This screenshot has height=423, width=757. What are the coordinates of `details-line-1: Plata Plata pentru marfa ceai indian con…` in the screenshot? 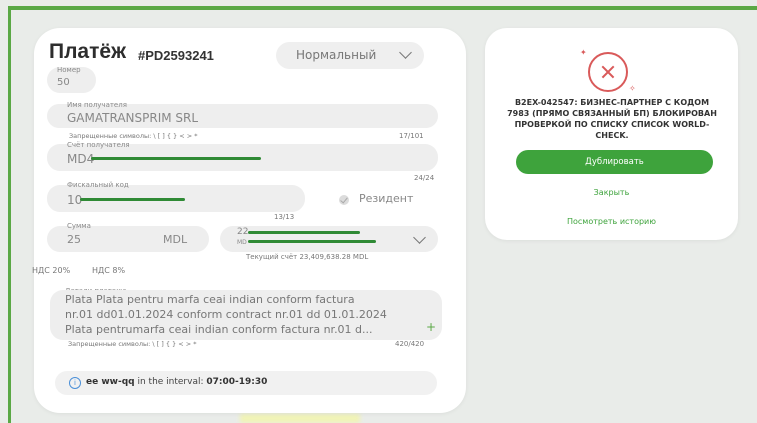 It's located at (210, 299).